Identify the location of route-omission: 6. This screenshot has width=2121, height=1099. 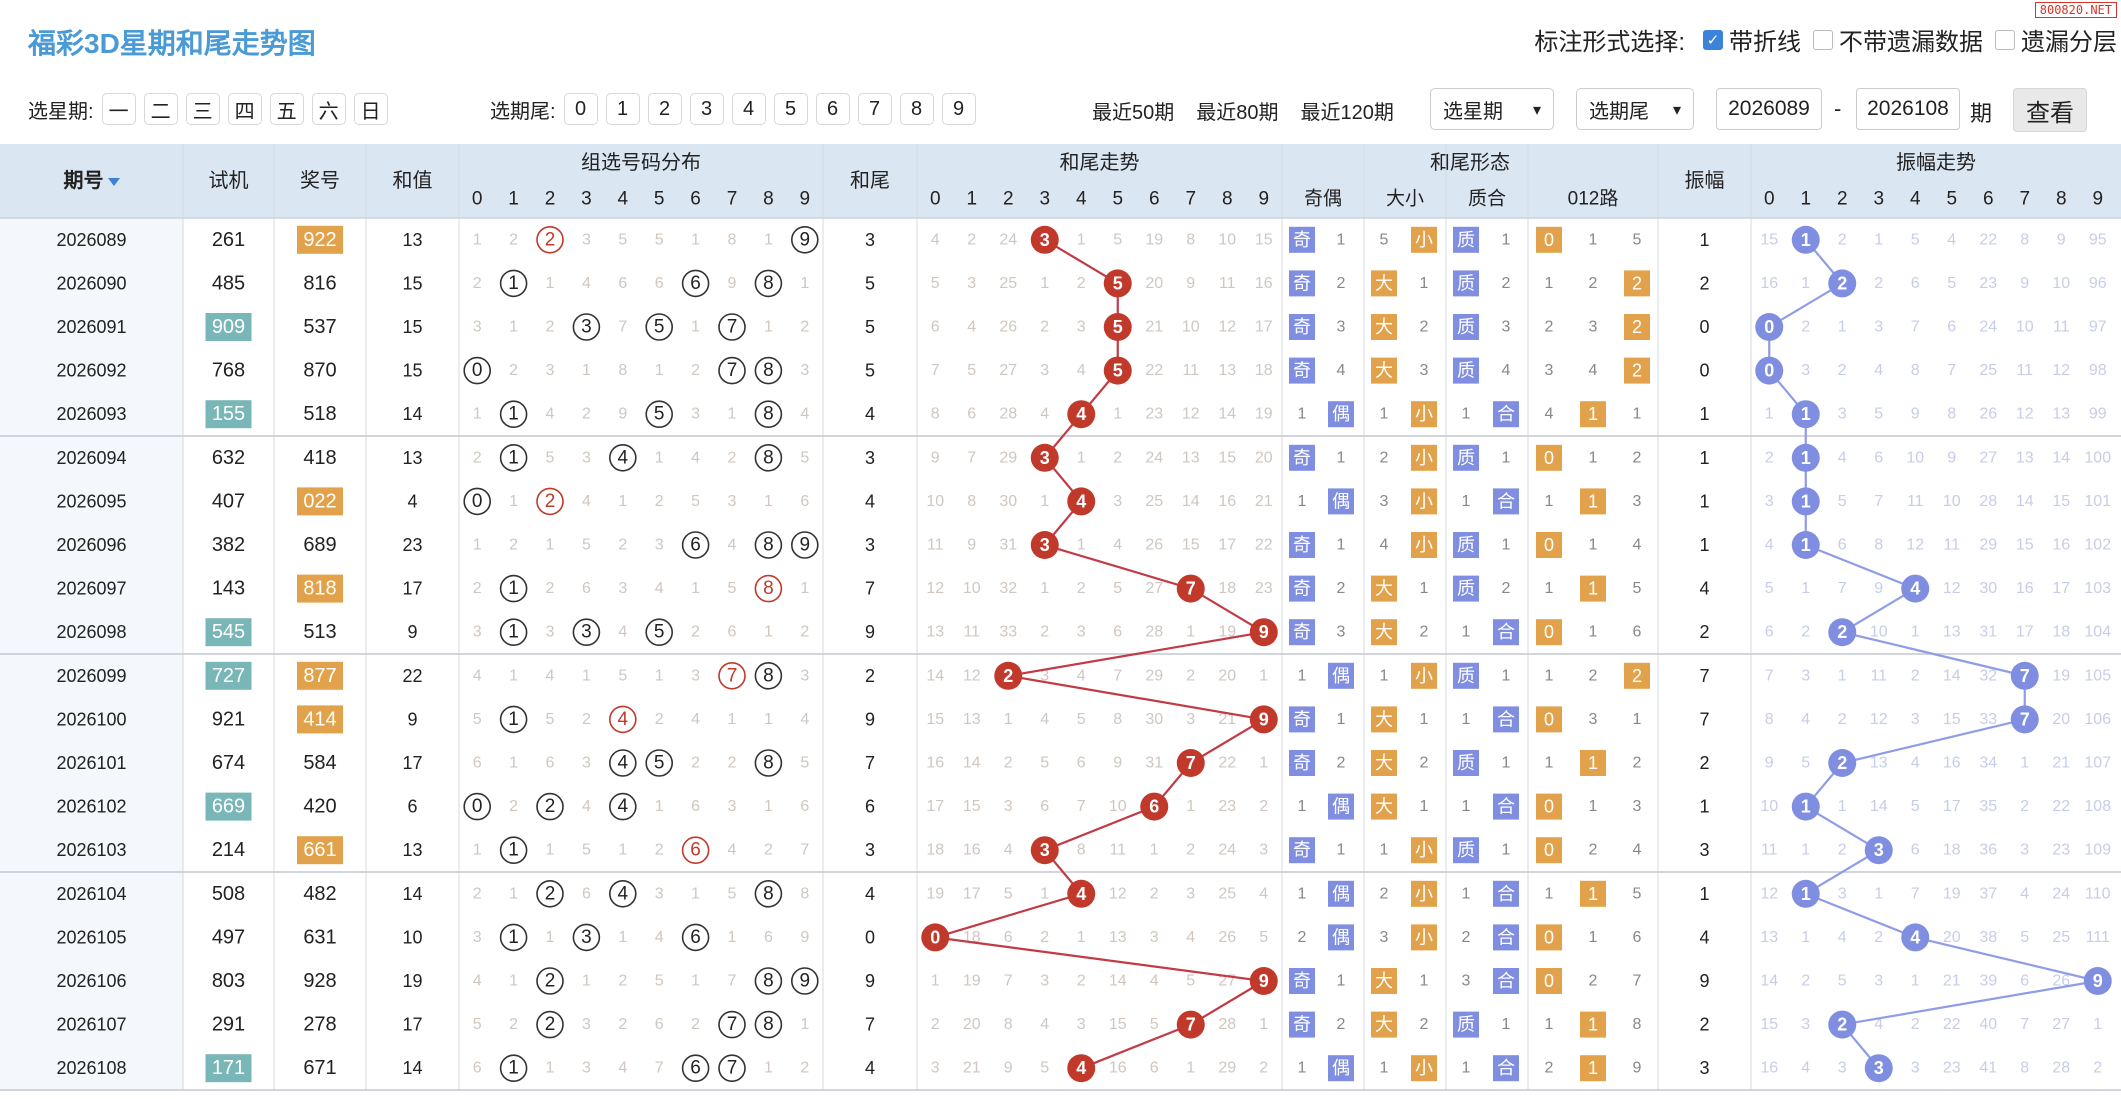
(1637, 632).